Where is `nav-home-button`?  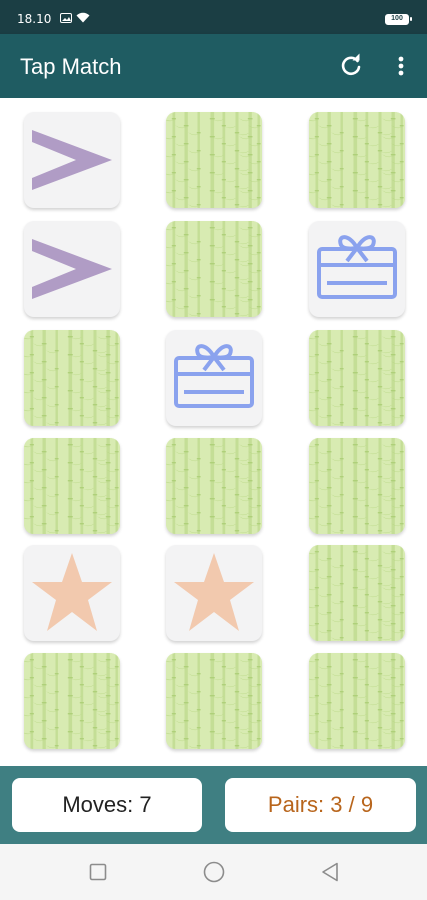 nav-home-button is located at coordinates (214, 872).